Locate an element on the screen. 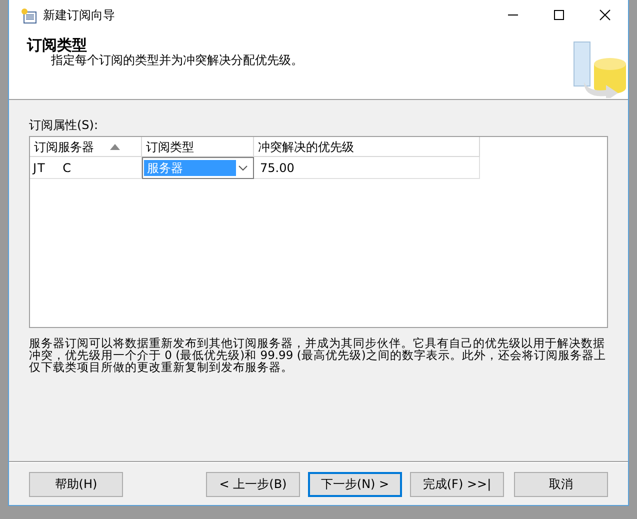 The image size is (637, 519). wizard-button: 下一步(N) > is located at coordinates (355, 484).